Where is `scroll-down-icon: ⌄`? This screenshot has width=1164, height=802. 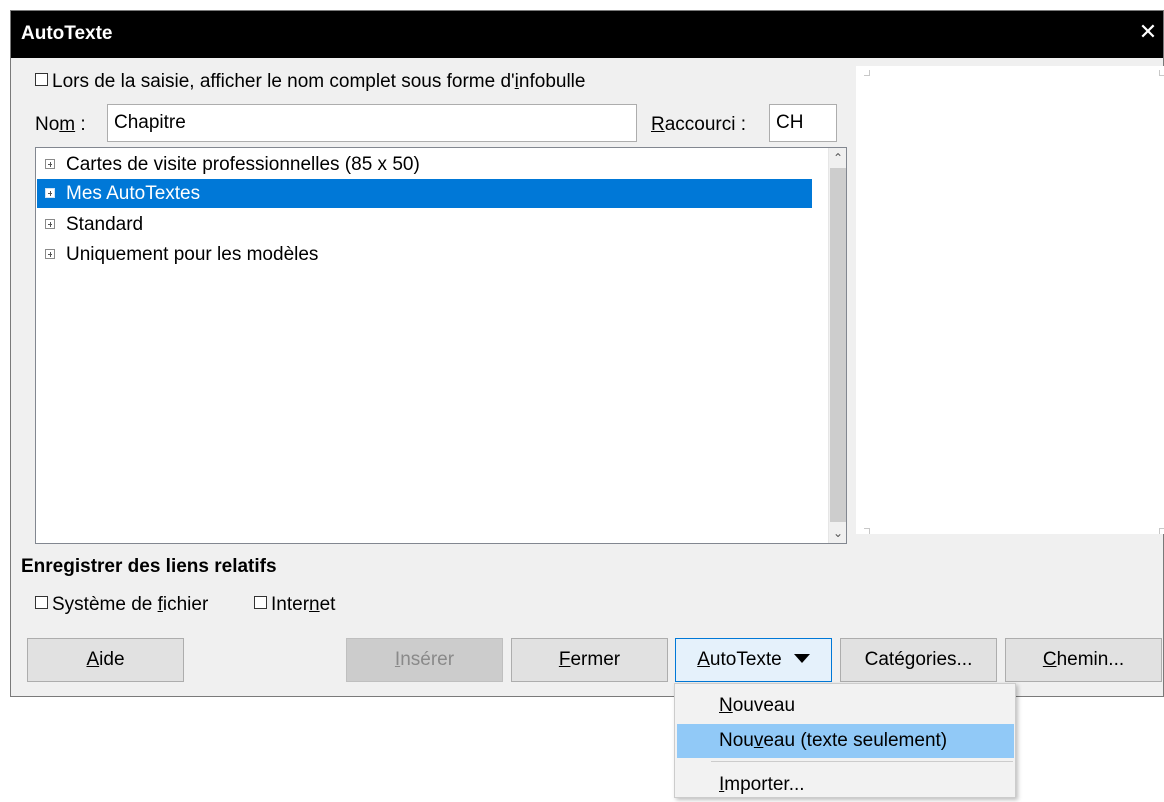
scroll-down-icon: ⌄ is located at coordinates (838, 533).